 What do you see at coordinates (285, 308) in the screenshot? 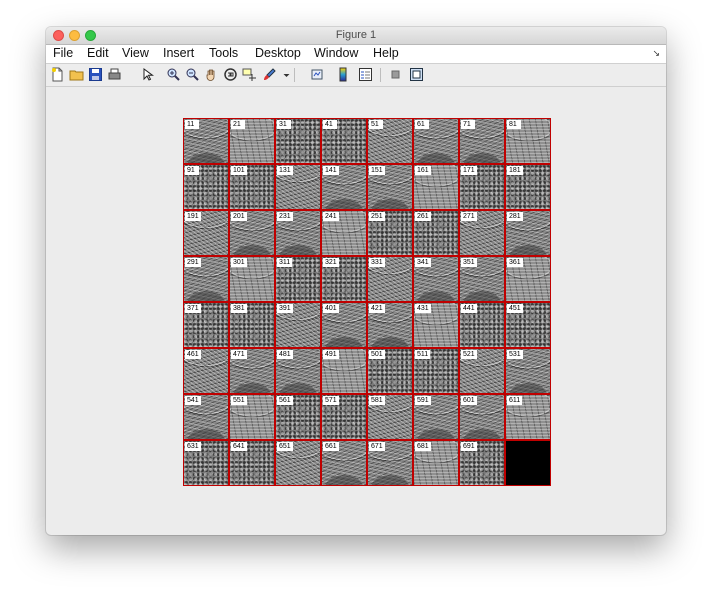
I see `tile-index-label: 391` at bounding box center [285, 308].